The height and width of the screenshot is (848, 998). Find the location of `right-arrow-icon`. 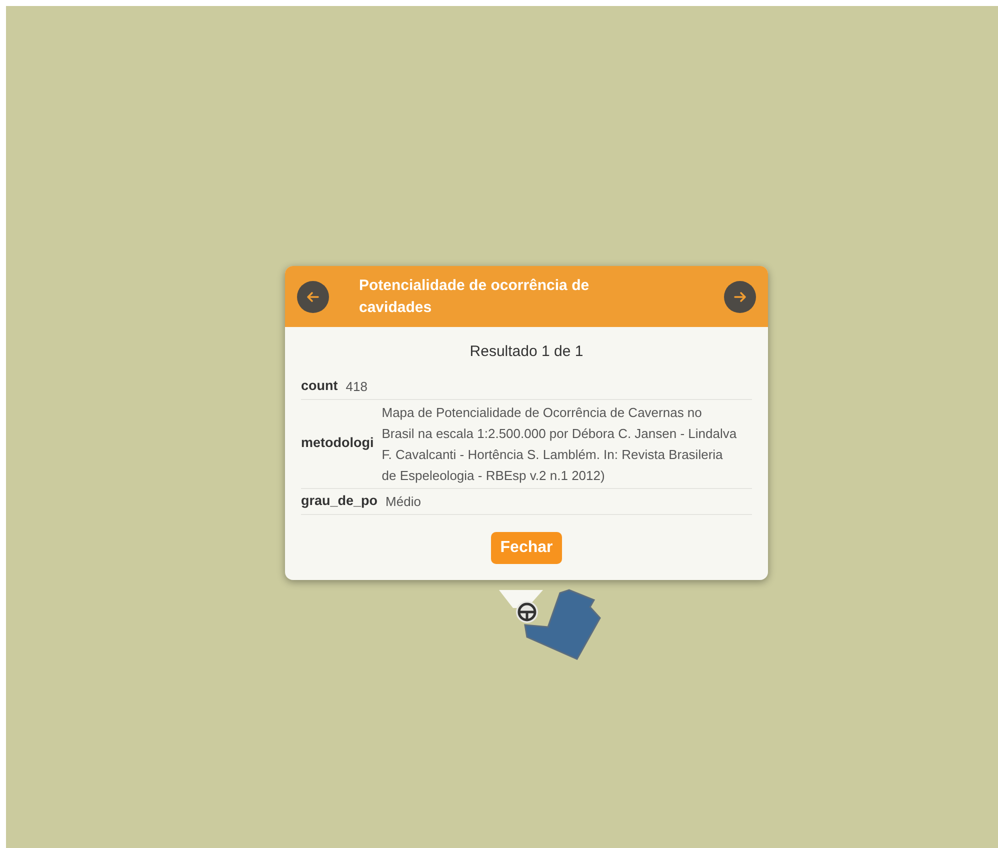

right-arrow-icon is located at coordinates (740, 297).